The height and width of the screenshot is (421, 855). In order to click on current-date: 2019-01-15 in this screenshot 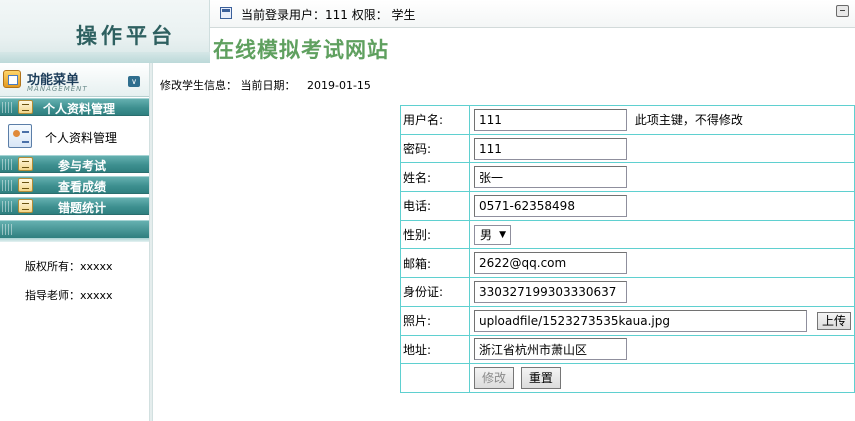, I will do `click(339, 85)`.